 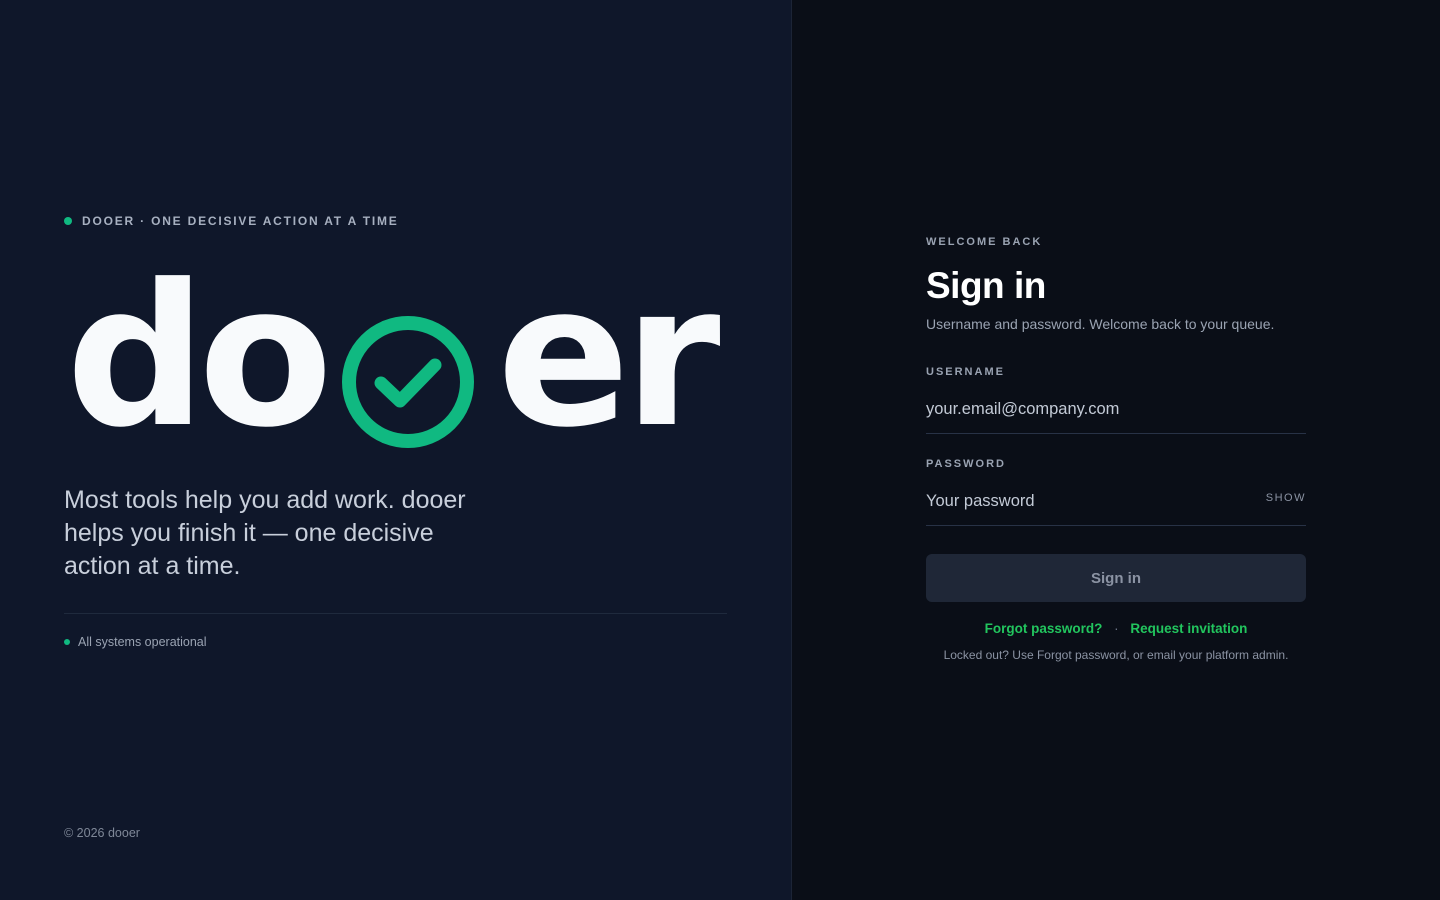 What do you see at coordinates (965, 372) in the screenshot?
I see `username-label: USERNAME` at bounding box center [965, 372].